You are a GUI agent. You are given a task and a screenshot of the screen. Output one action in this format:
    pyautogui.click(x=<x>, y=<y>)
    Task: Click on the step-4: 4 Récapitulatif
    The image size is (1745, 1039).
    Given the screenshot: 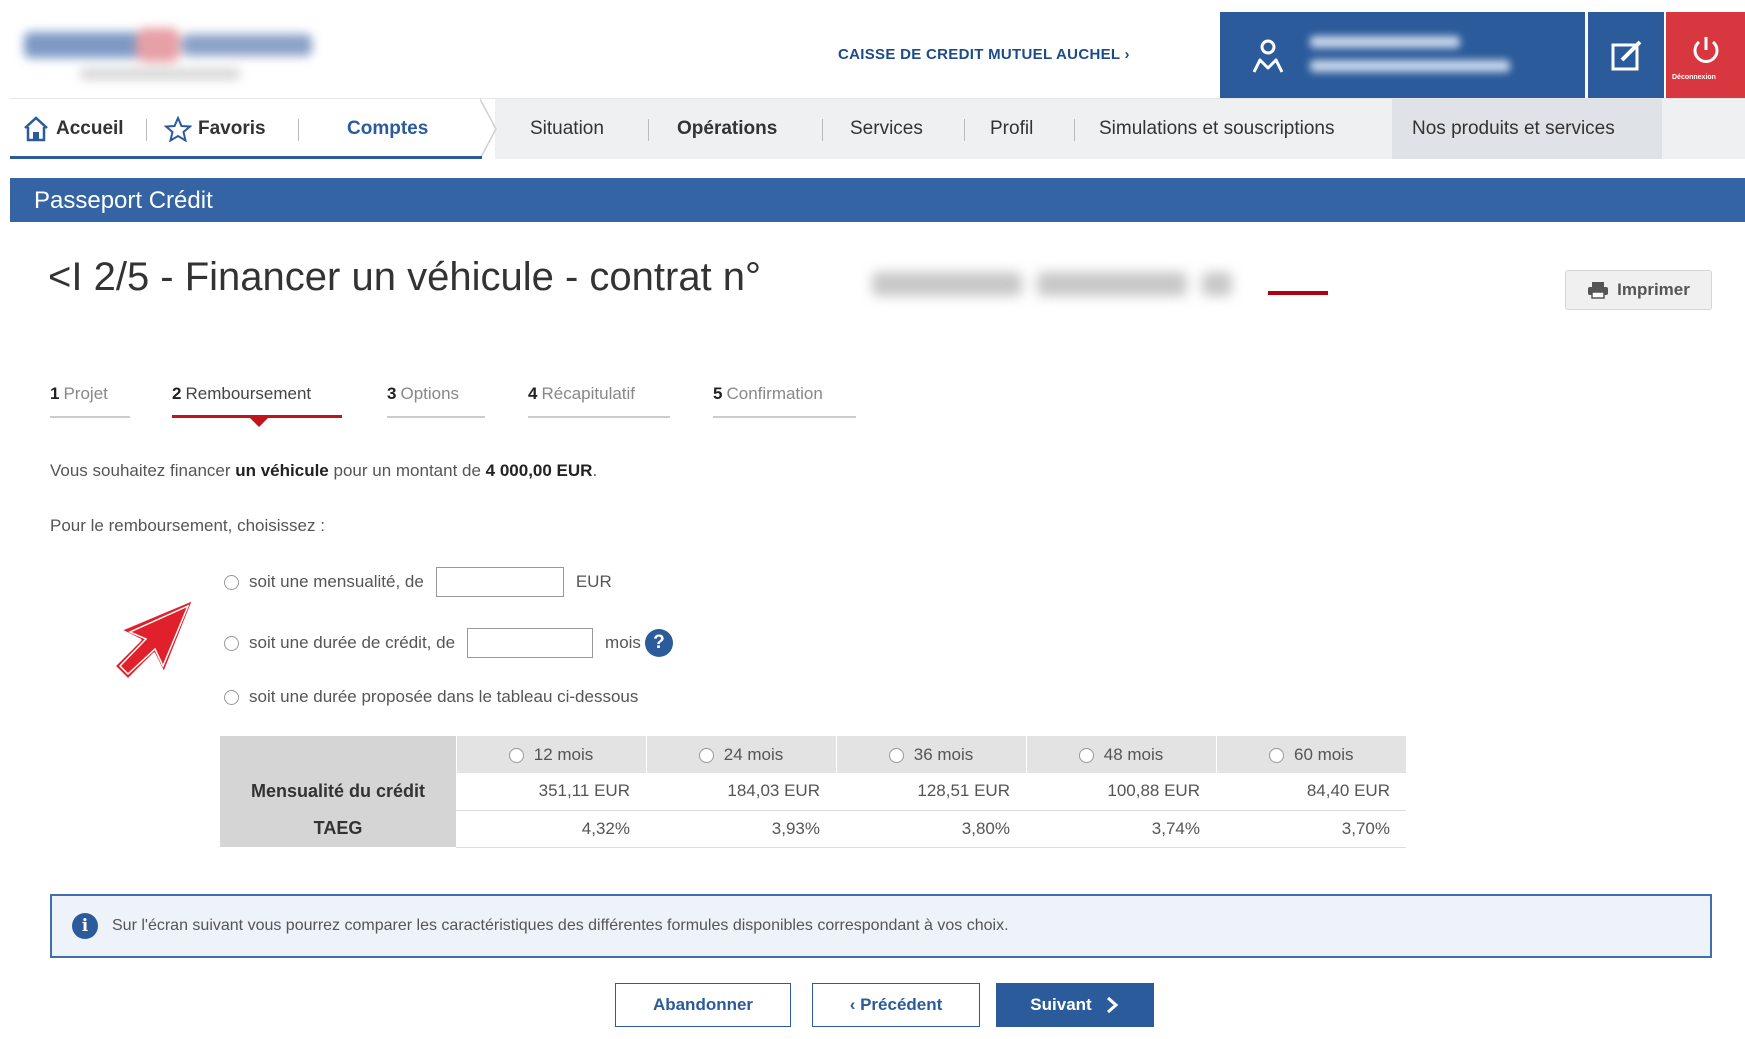 What is the action you would take?
    pyautogui.click(x=599, y=401)
    